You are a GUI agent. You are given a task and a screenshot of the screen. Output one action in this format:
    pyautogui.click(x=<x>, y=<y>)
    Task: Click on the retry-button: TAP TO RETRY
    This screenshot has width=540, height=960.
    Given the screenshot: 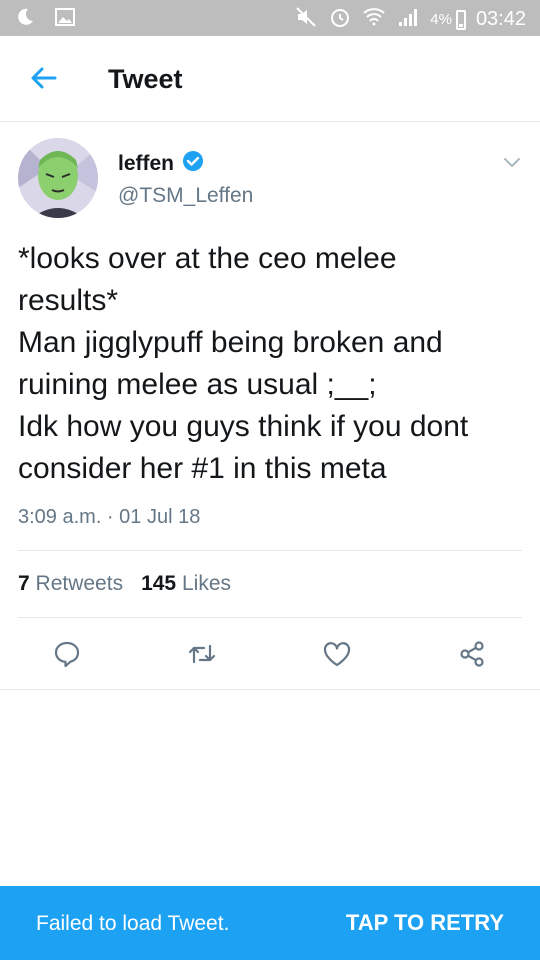 What is the action you would take?
    pyautogui.click(x=425, y=923)
    